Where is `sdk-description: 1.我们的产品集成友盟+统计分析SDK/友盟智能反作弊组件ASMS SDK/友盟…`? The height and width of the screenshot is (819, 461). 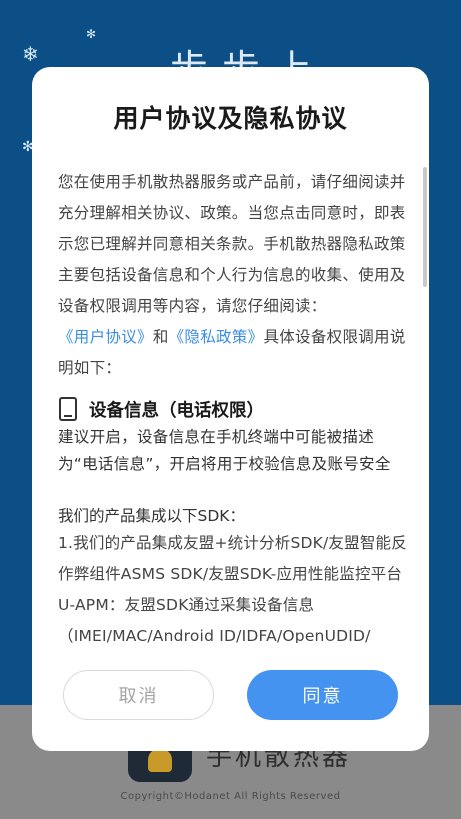
sdk-description: 1.我们的产品集成友盟+统计分析SDK/友盟智能反作弊组件ASMS SDK/友盟… is located at coordinates (232, 588).